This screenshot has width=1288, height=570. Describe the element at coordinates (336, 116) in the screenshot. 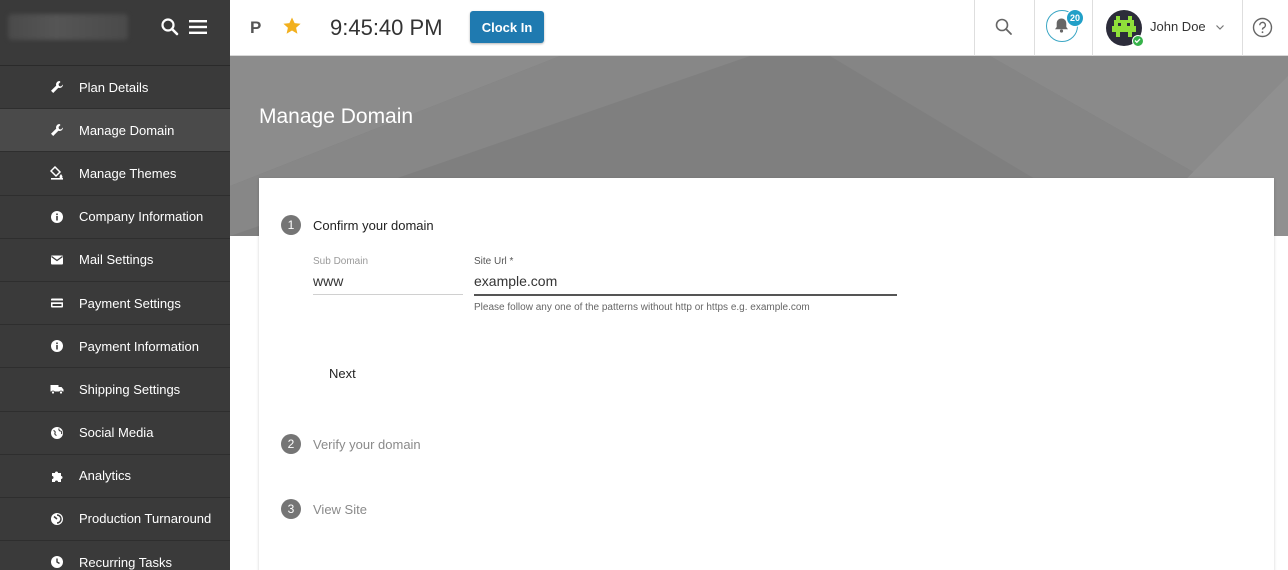

I see `page-title: Manage Domain` at that location.